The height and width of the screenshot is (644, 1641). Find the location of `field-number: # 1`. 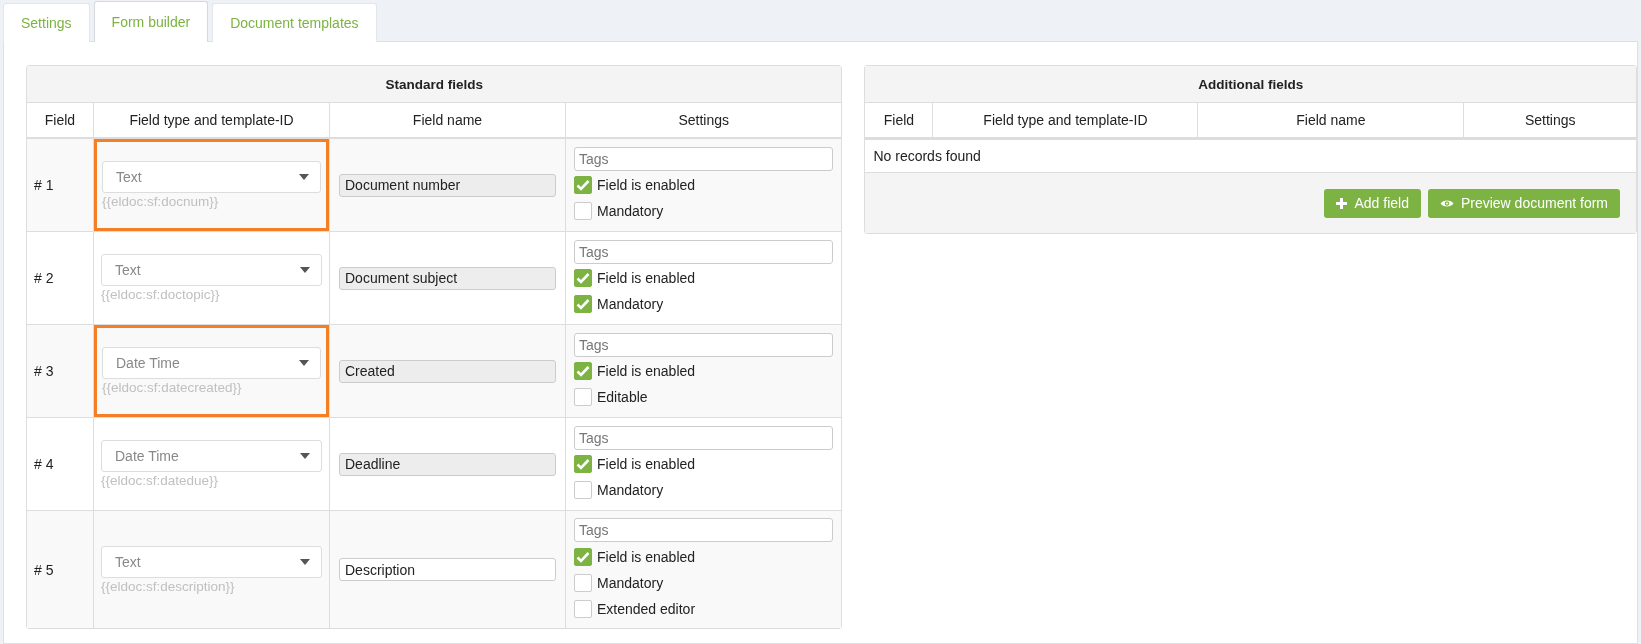

field-number: # 1 is located at coordinates (44, 185).